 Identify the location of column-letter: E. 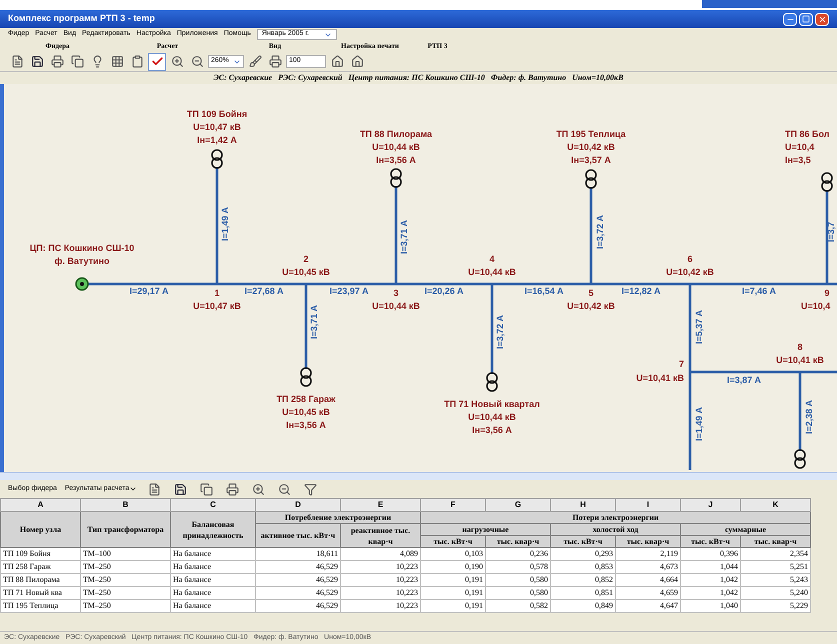
(380, 505).